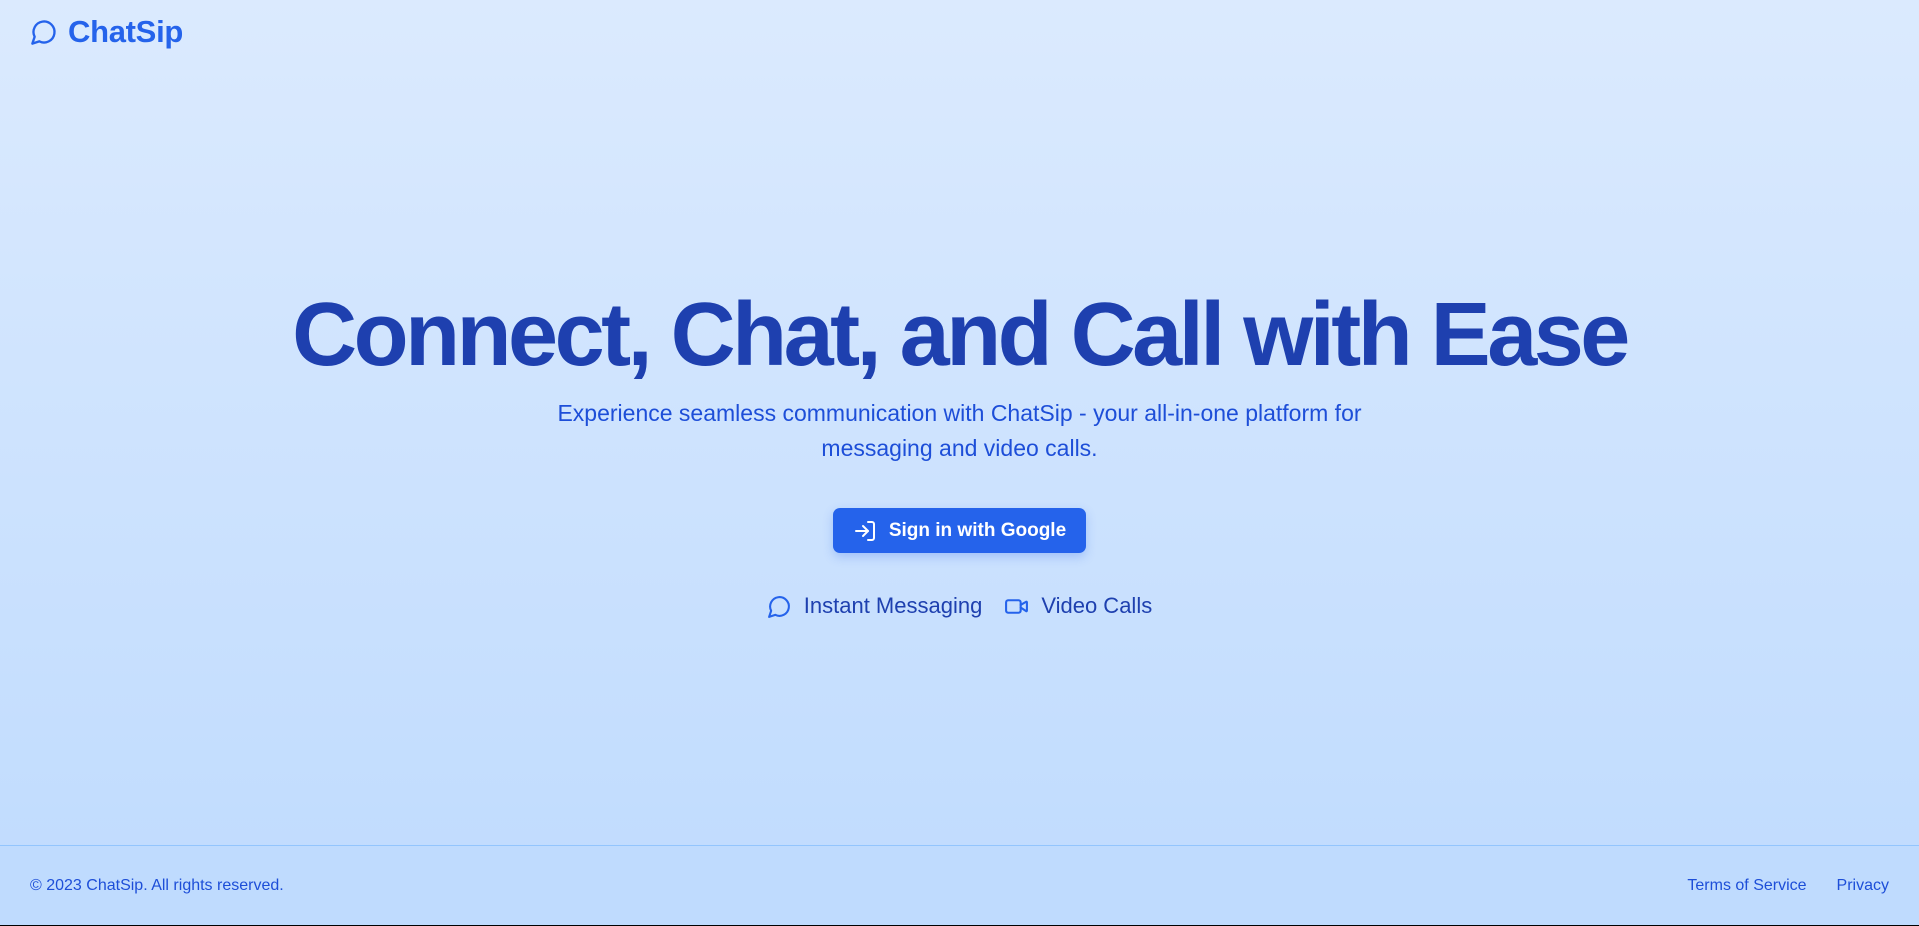  I want to click on feature-video-calls: Video Calls, so click(1078, 606).